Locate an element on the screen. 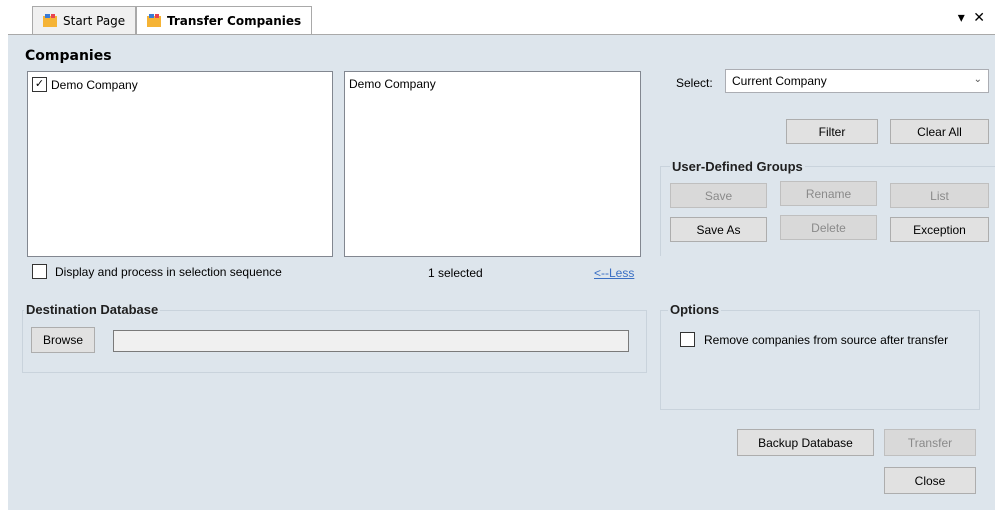 Image resolution: width=995 pixels, height=510 pixels. list-item: Demo Company is located at coordinates (392, 84).